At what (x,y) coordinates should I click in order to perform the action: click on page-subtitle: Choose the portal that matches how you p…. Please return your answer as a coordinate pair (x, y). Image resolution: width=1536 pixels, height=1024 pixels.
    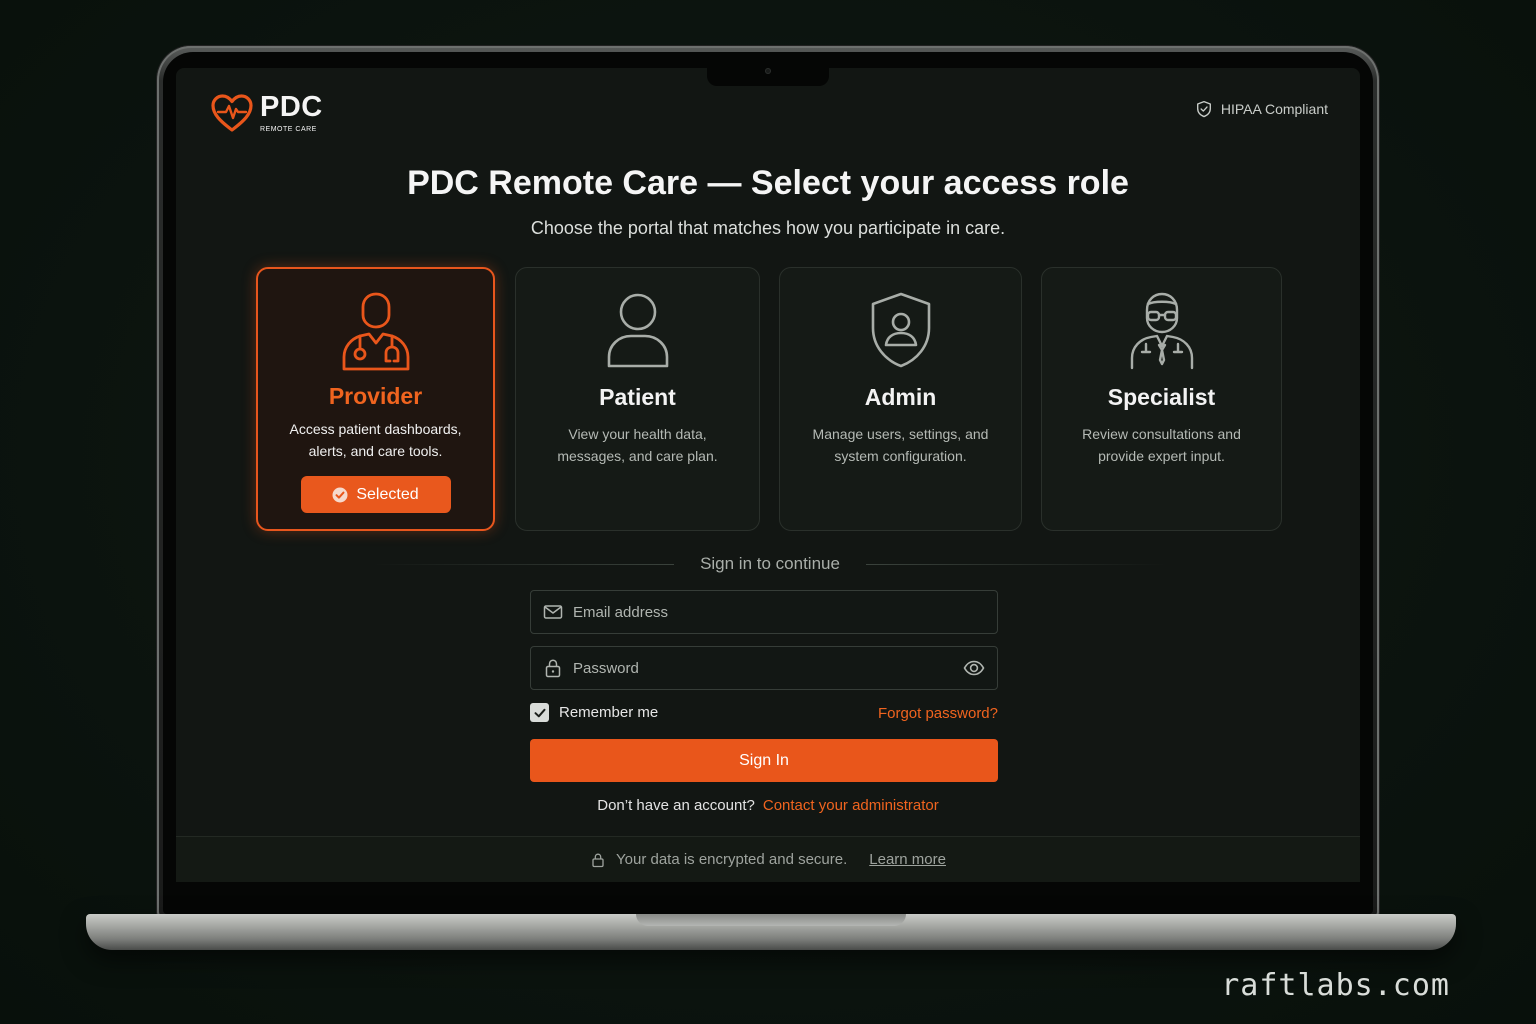
    Looking at the image, I should click on (768, 228).